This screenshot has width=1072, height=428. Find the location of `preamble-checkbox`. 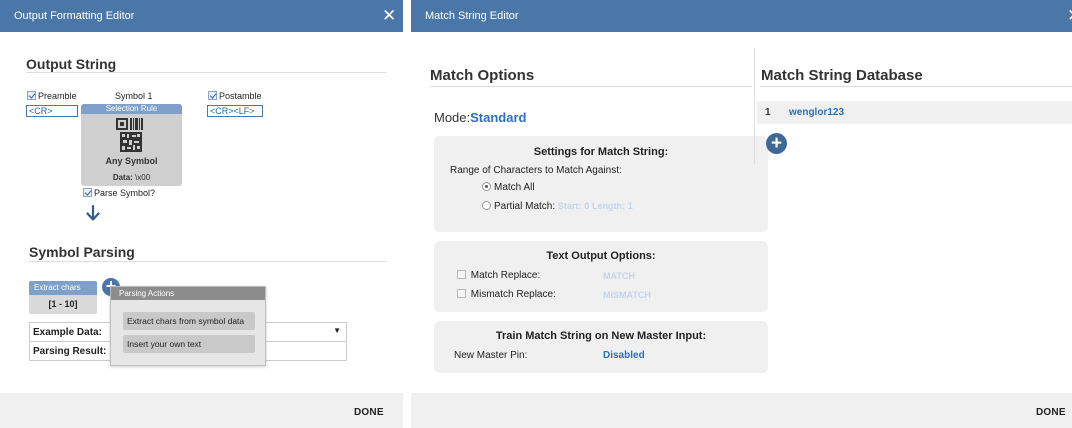

preamble-checkbox is located at coordinates (31, 95).